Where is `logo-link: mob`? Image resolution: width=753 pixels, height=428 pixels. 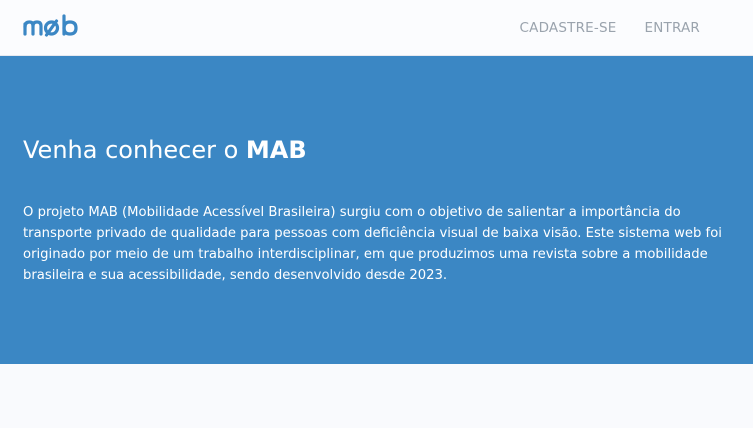 logo-link: mob is located at coordinates (53, 27).